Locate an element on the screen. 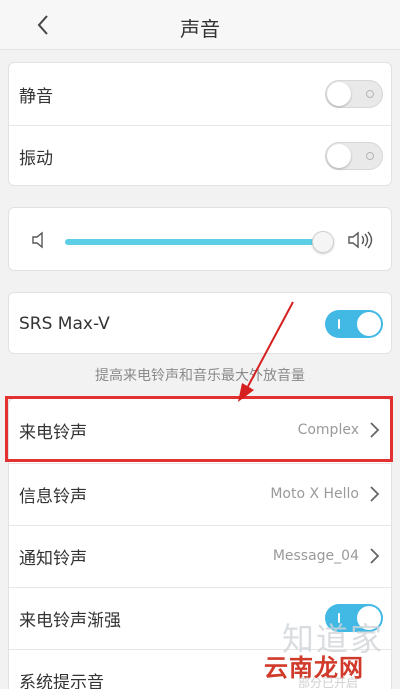 Image resolution: width=400 pixels, height=689 pixels. srs-toggle is located at coordinates (354, 324).